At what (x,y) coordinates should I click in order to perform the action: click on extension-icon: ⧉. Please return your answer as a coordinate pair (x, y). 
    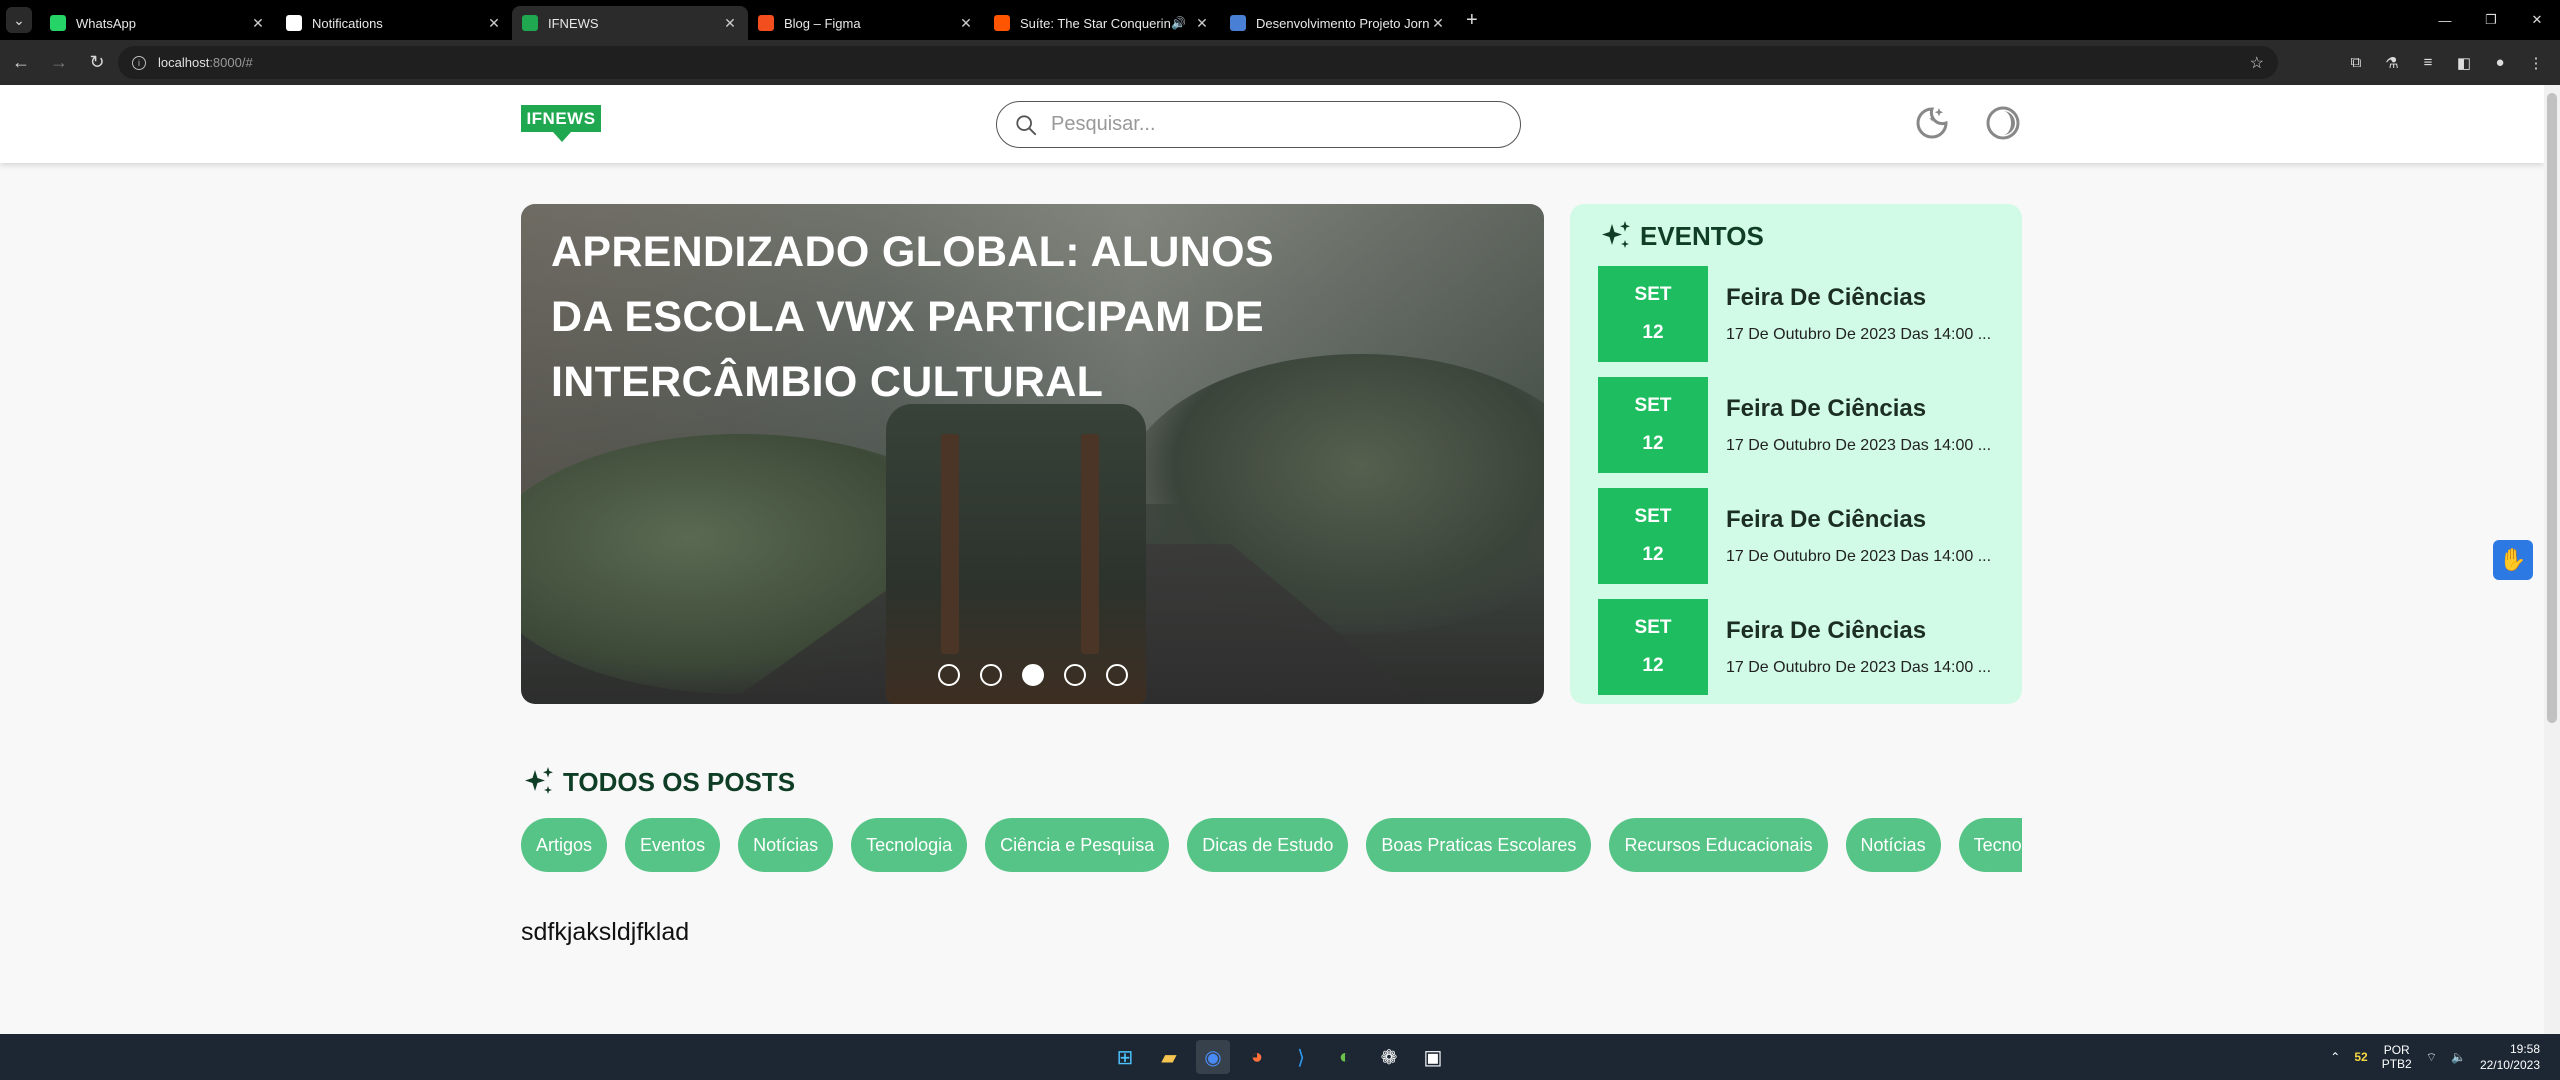
    Looking at the image, I should click on (2356, 62).